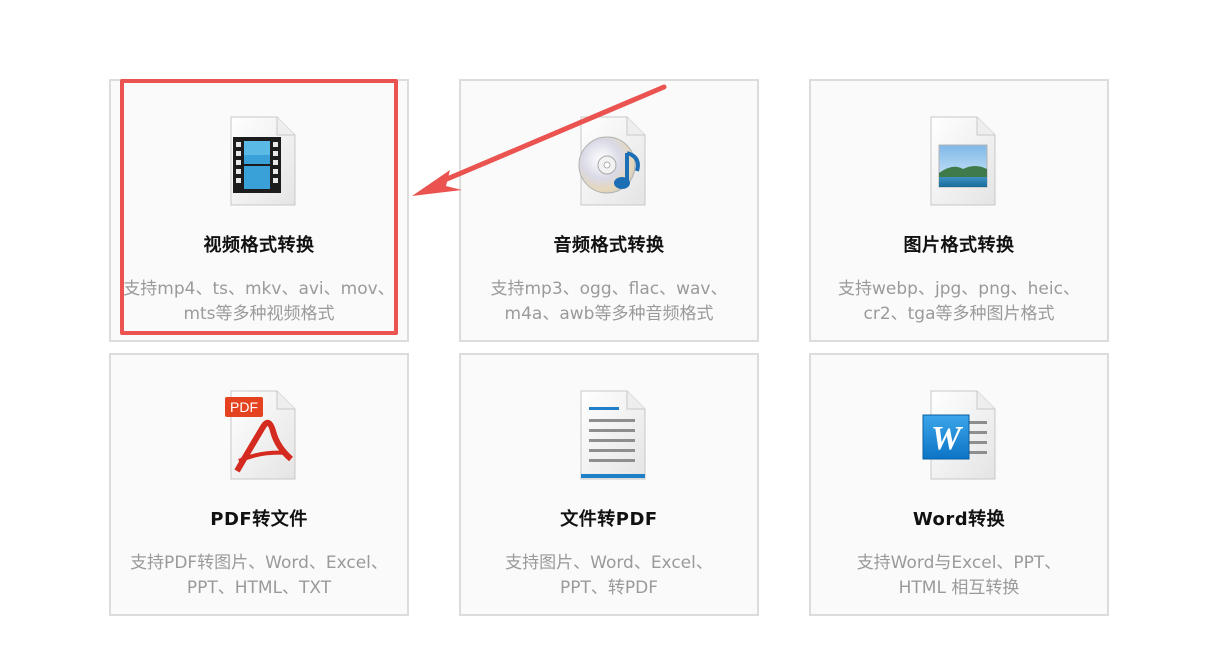  Describe the element at coordinates (244, 407) in the screenshot. I see `pdf-badge-label: PDF` at that location.